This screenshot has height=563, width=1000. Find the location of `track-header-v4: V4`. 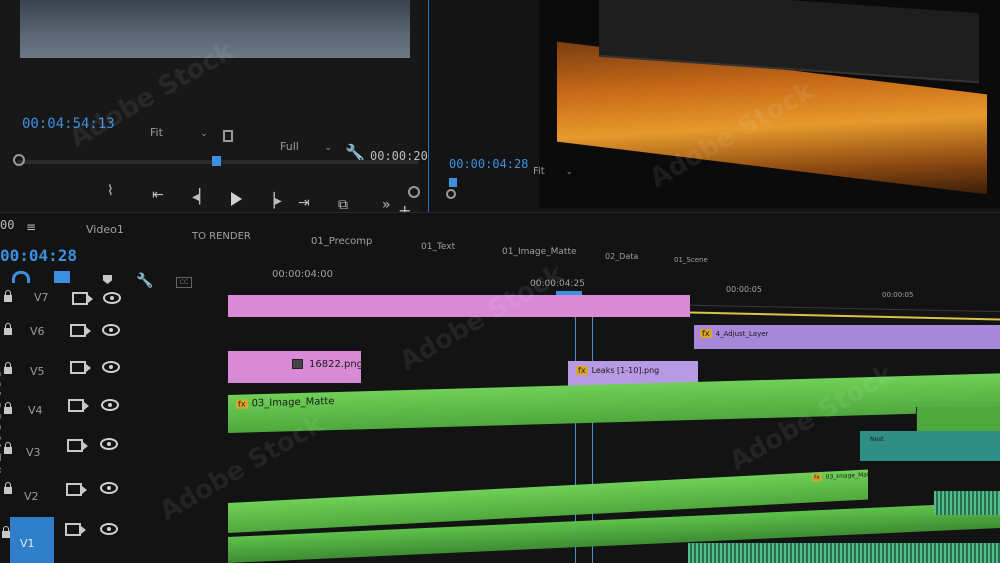

track-header-v4: V4 is located at coordinates (114, 411).